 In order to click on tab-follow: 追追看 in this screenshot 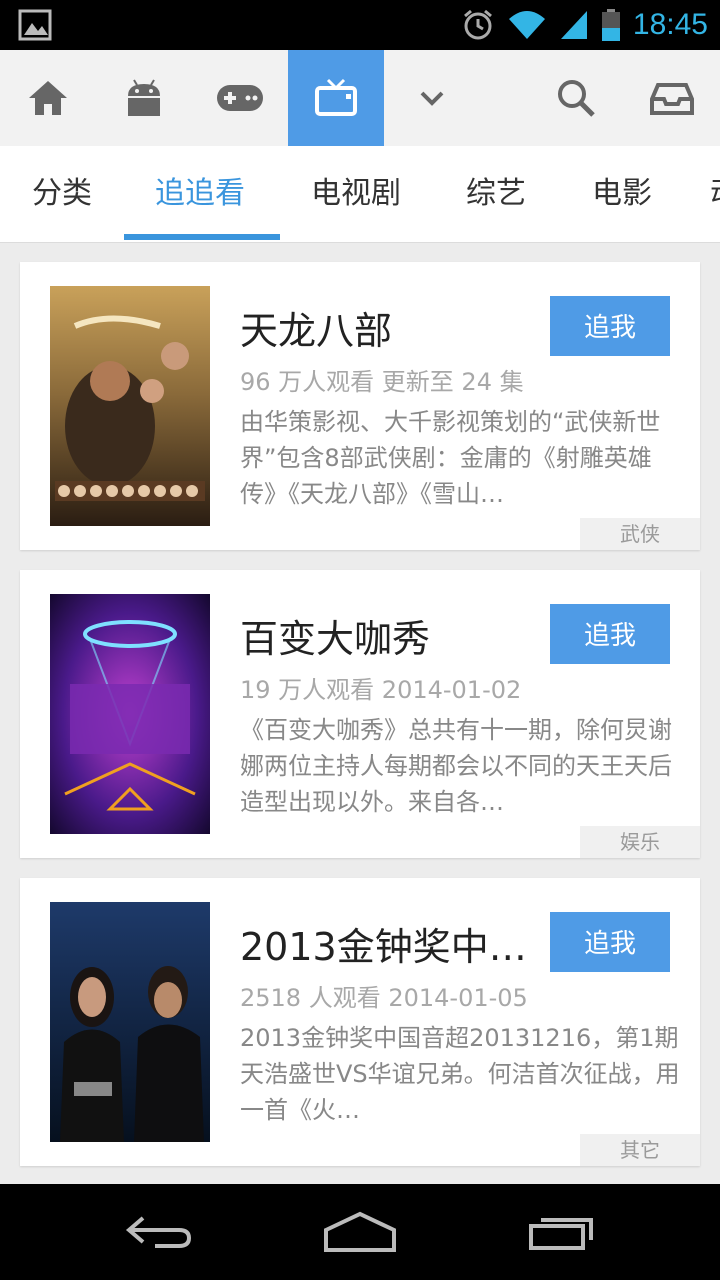, I will do `click(200, 194)`.